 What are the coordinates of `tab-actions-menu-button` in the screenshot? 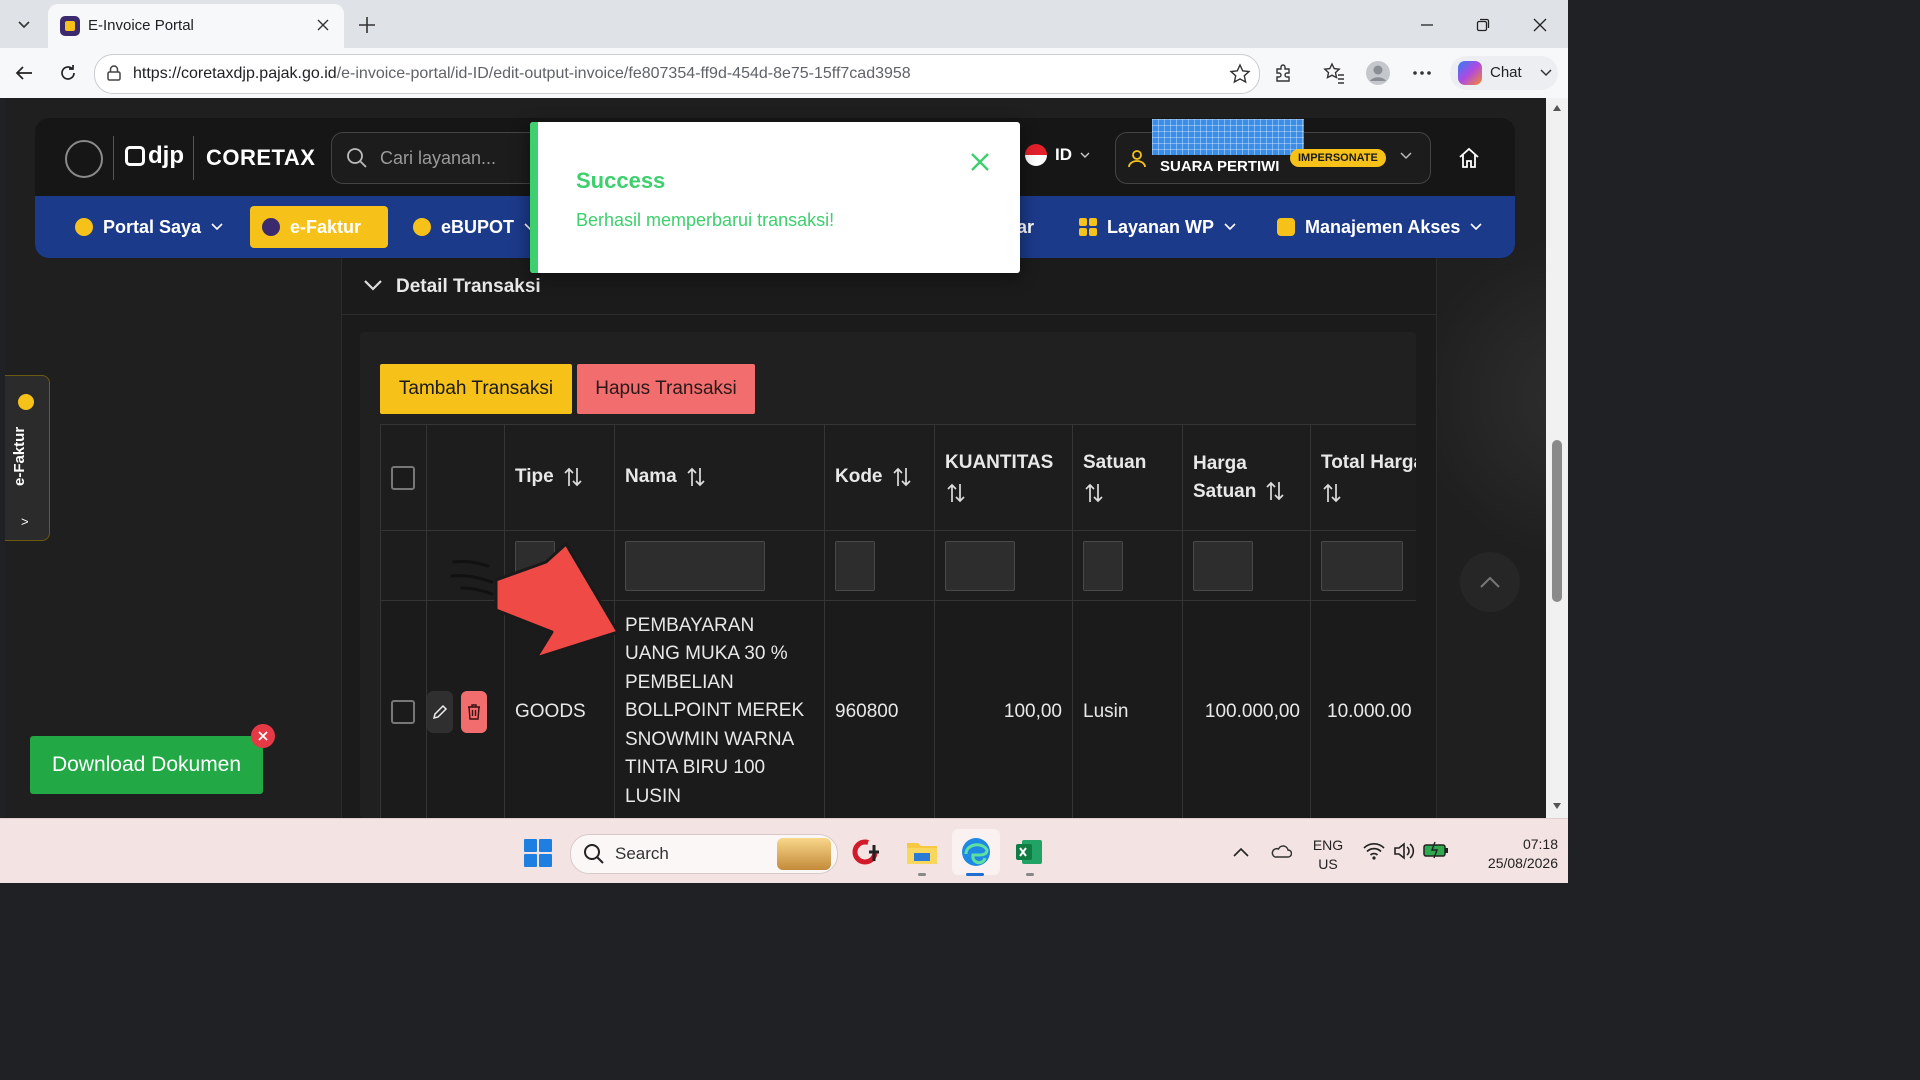 It's located at (24, 24).